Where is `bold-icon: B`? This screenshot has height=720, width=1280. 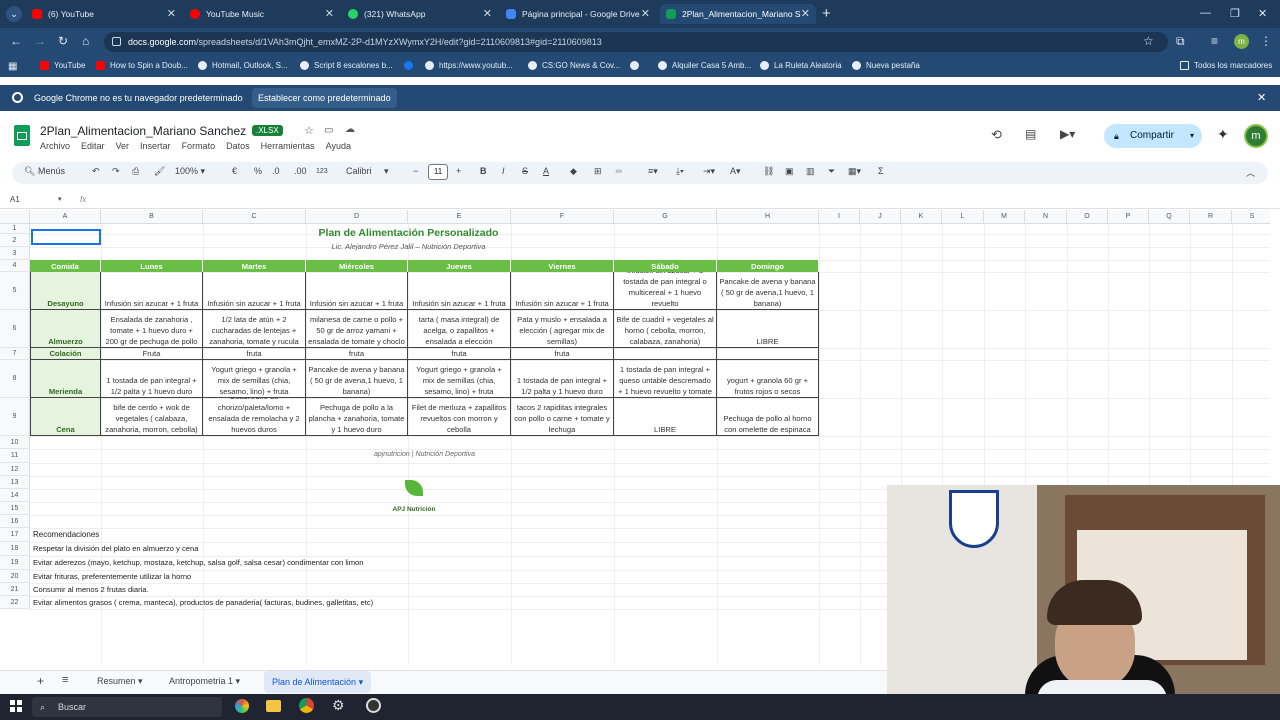
bold-icon: B is located at coordinates (483, 171).